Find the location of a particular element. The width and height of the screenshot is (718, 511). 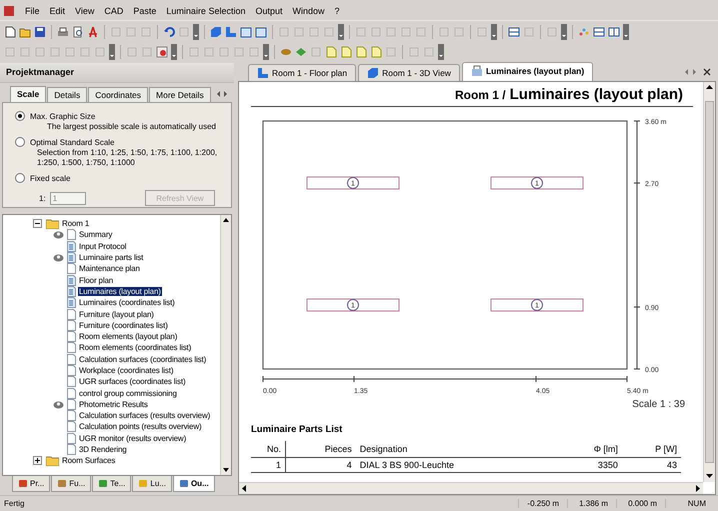

cube-icon is located at coordinates (216, 32).